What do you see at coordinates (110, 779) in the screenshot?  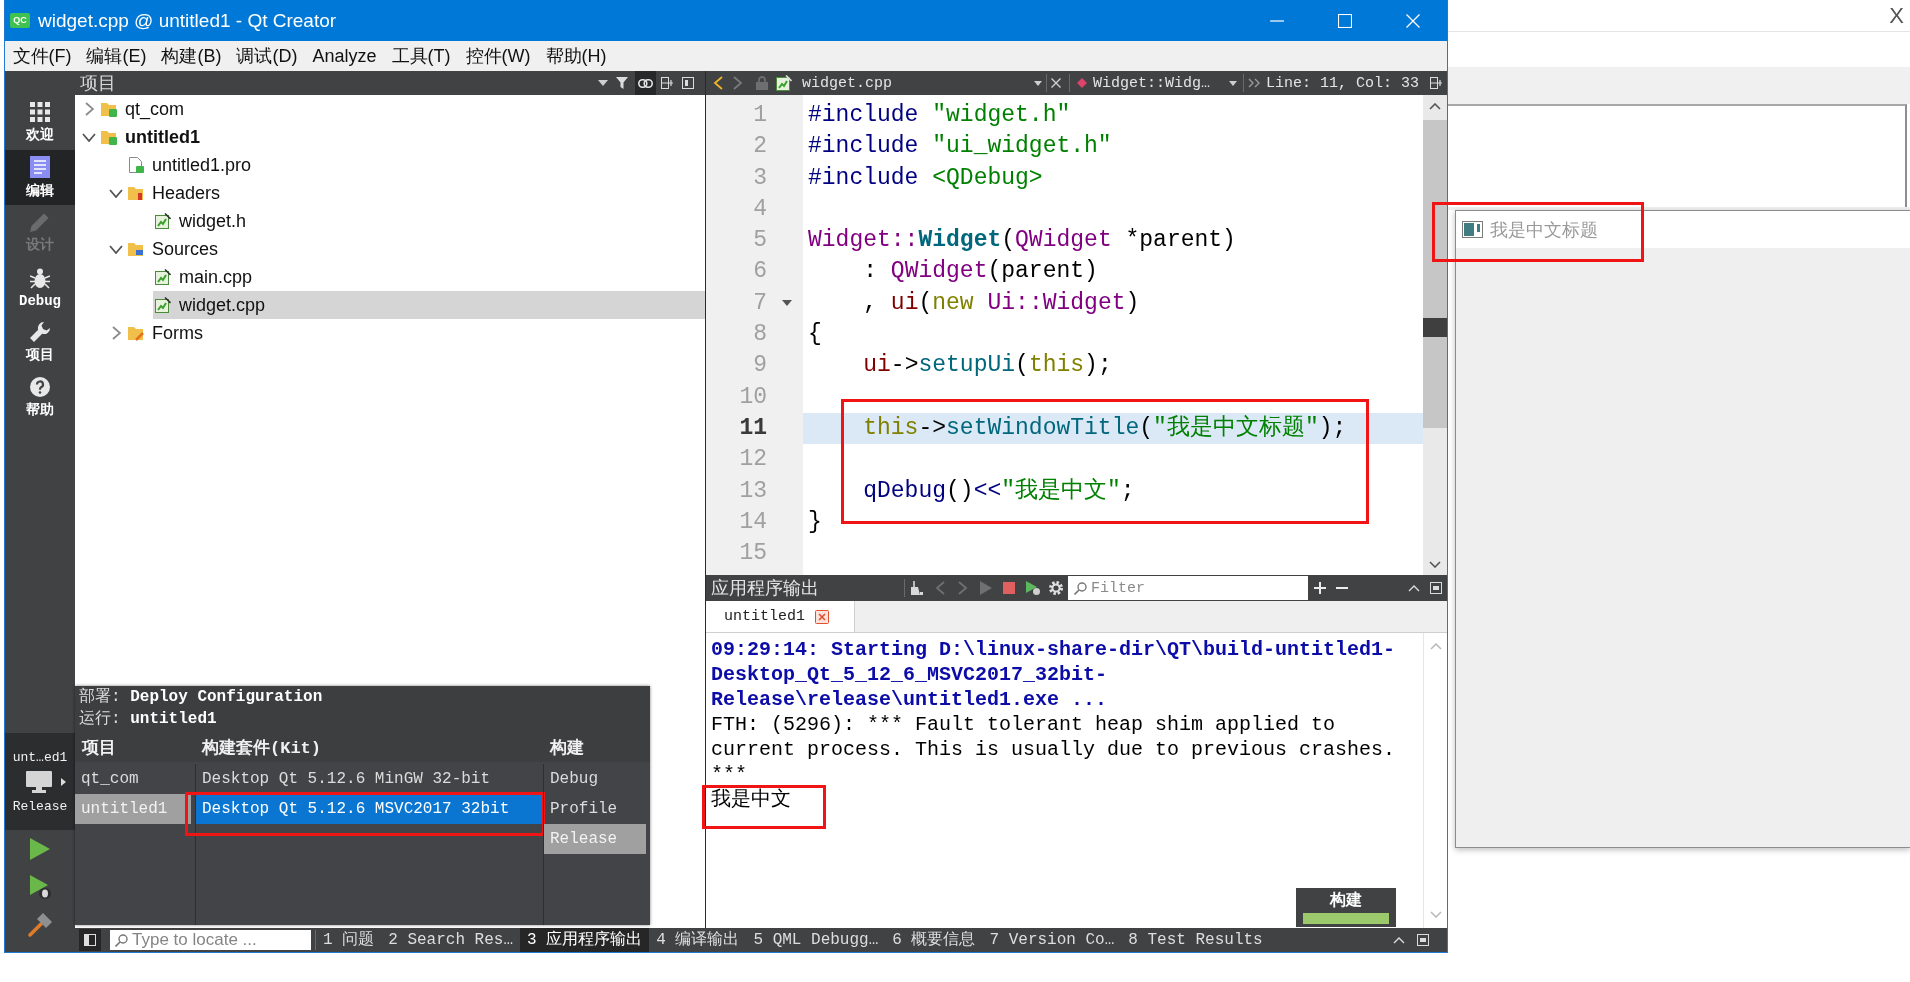 I see `project-option: qt_com` at bounding box center [110, 779].